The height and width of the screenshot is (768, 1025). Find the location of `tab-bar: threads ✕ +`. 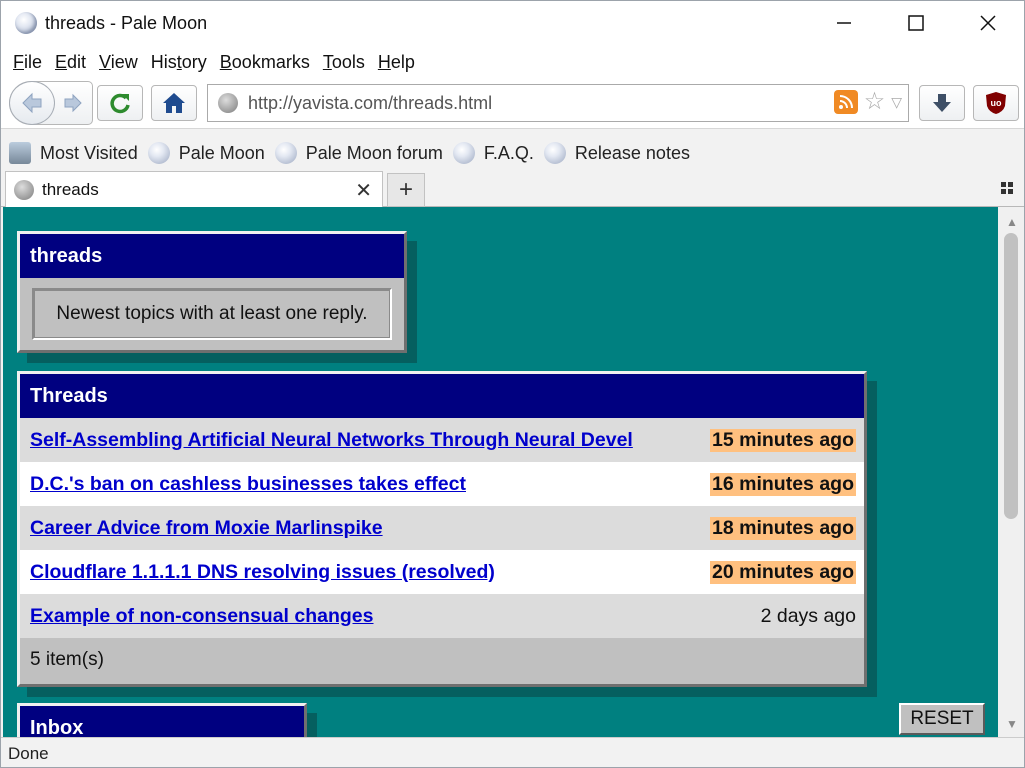

tab-bar: threads ✕ + is located at coordinates (512, 189).